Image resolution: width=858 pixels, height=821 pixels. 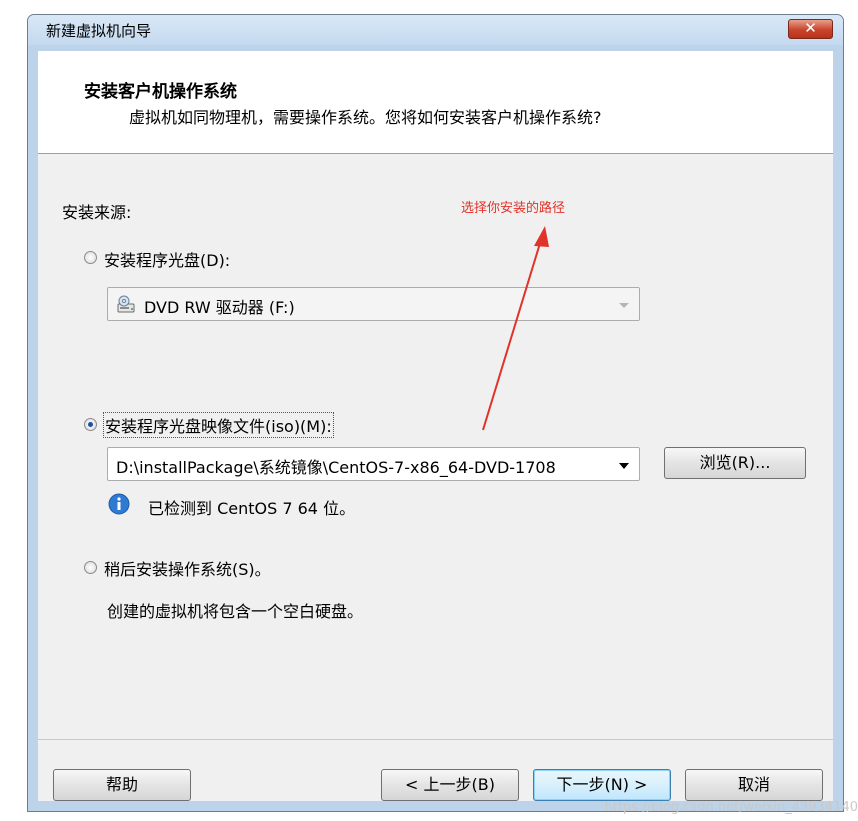 What do you see at coordinates (515, 328) in the screenshot?
I see `annotation-arrow` at bounding box center [515, 328].